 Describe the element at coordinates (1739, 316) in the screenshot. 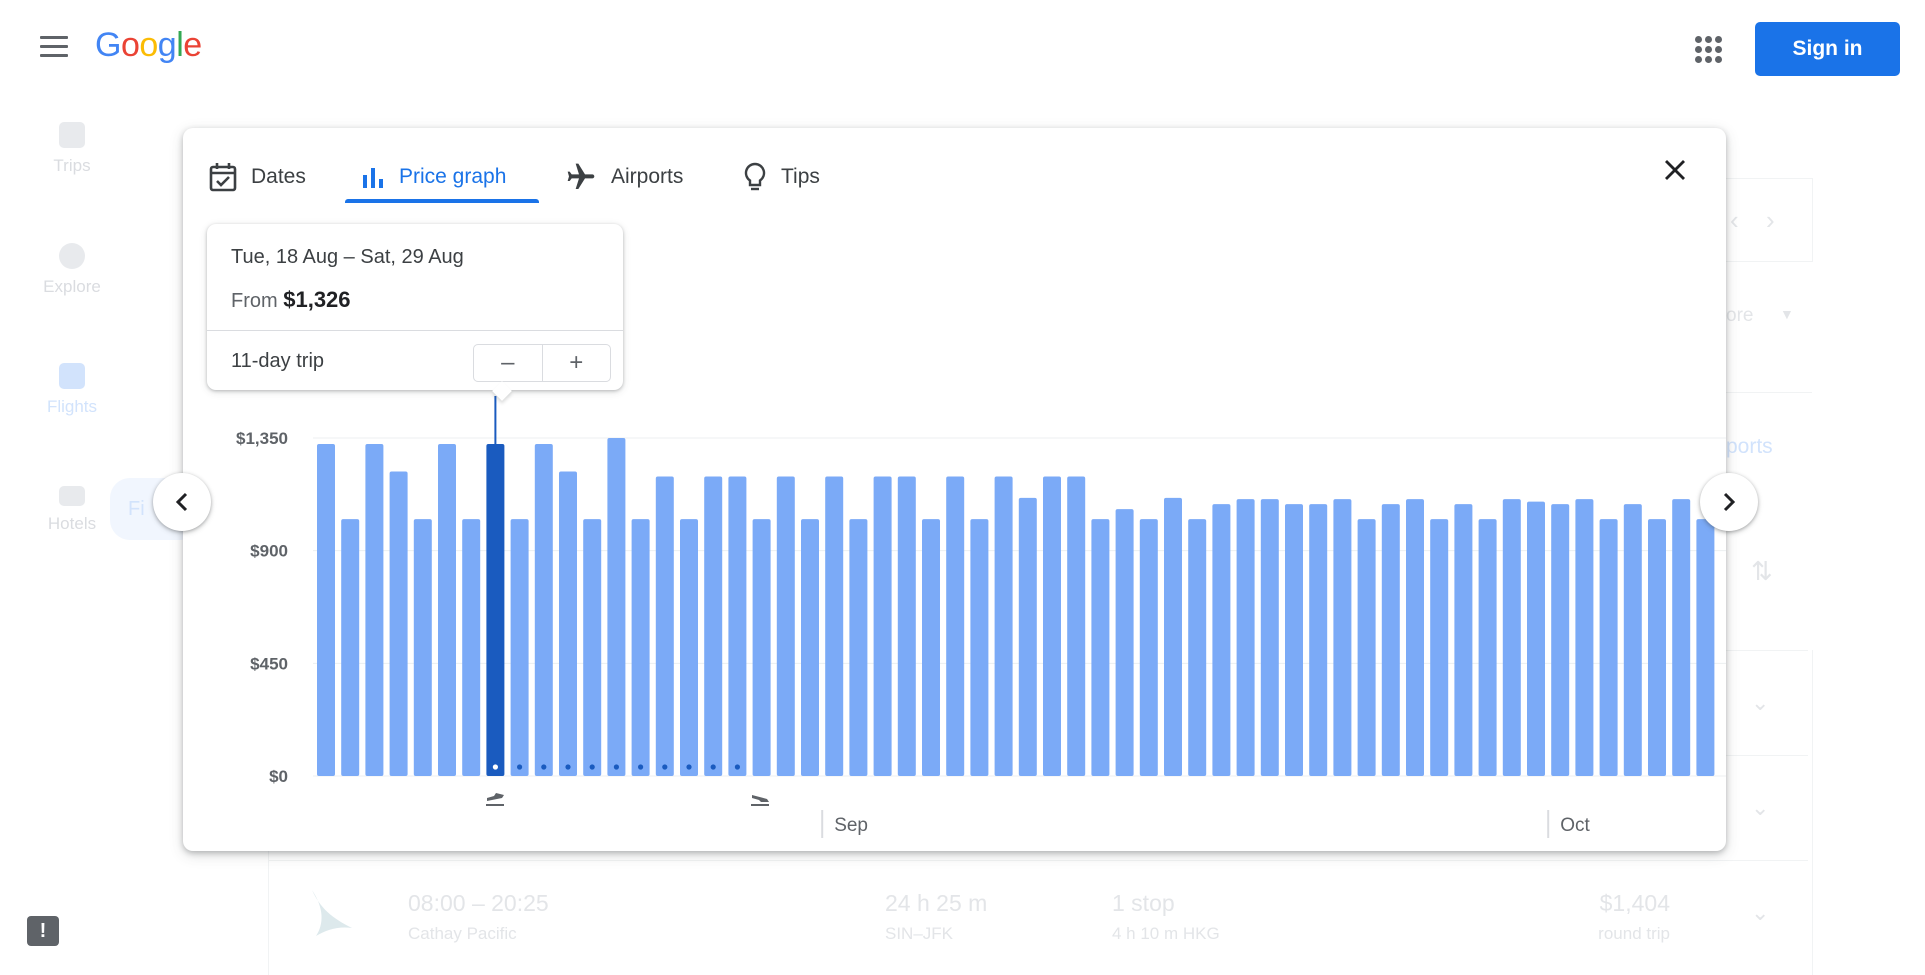

I see `more-filters-label: ore` at that location.